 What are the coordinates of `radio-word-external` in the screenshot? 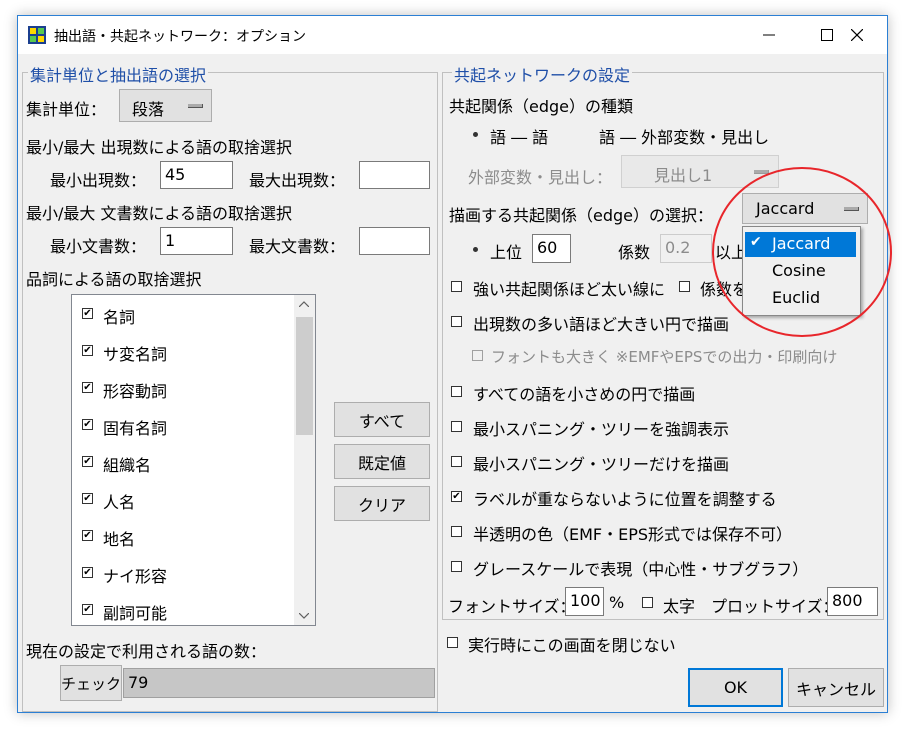 It's located at (582, 134).